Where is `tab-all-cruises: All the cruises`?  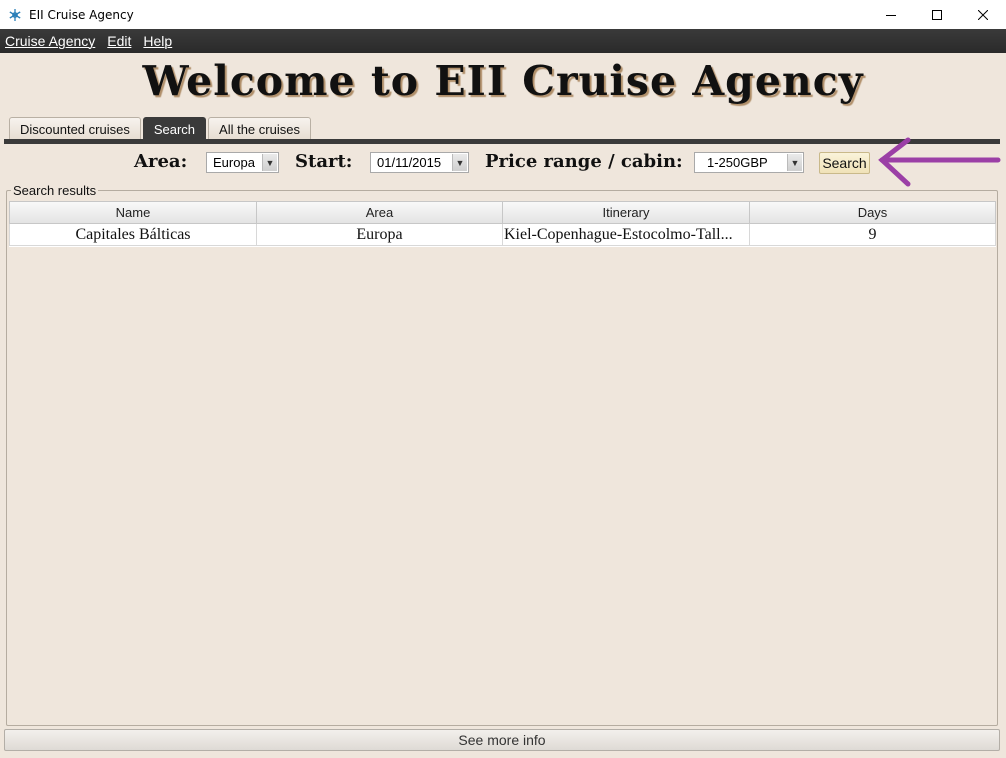 tab-all-cruises: All the cruises is located at coordinates (259, 128).